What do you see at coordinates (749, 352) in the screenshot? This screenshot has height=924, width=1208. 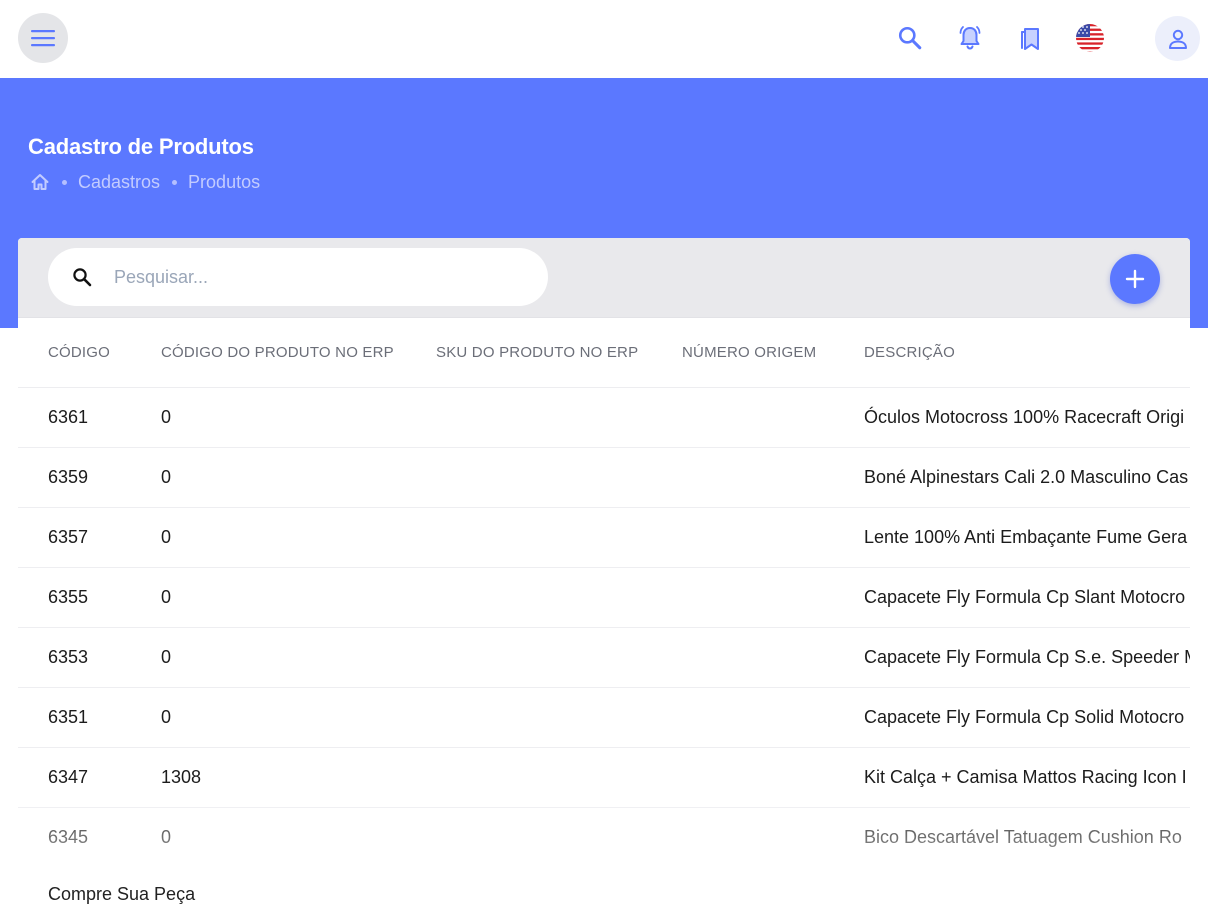 I see `column-header-numero-origem: NÚMERO ORIGEM` at bounding box center [749, 352].